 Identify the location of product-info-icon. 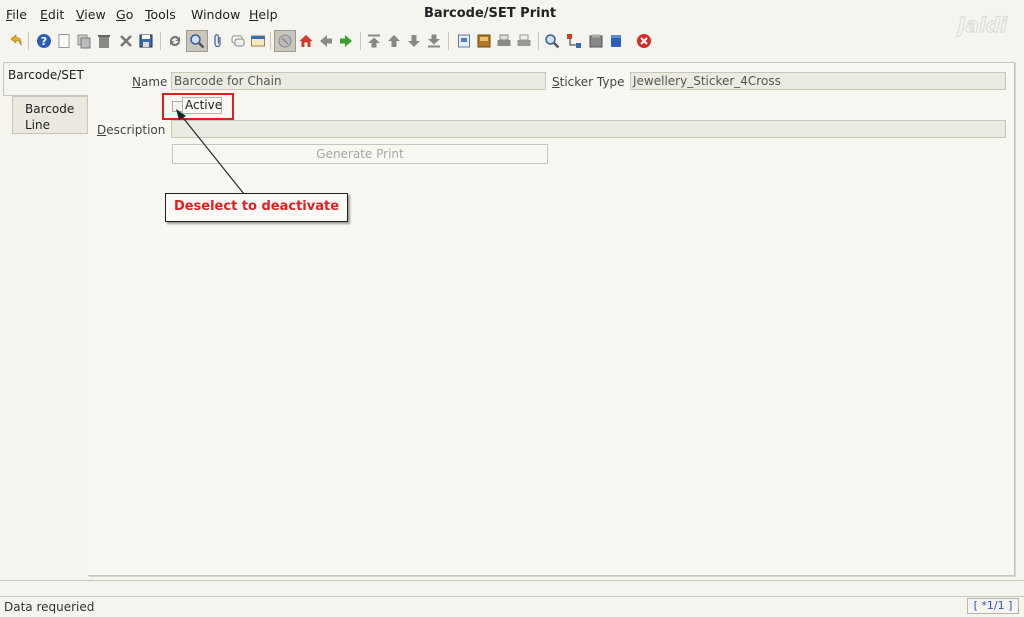
(596, 41).